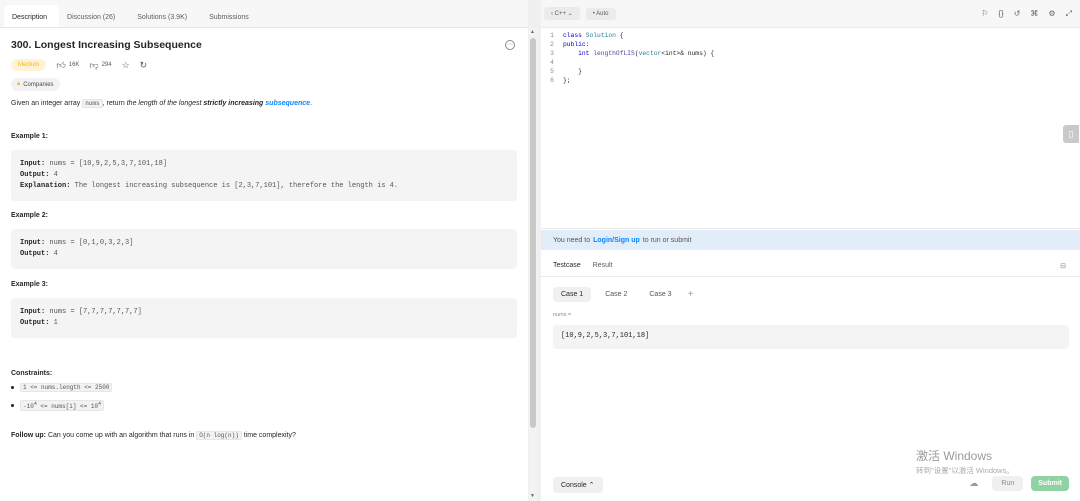 The height and width of the screenshot is (501, 1080). Describe the element at coordinates (572, 294) in the screenshot. I see `case-1-tab: Case 1` at that location.